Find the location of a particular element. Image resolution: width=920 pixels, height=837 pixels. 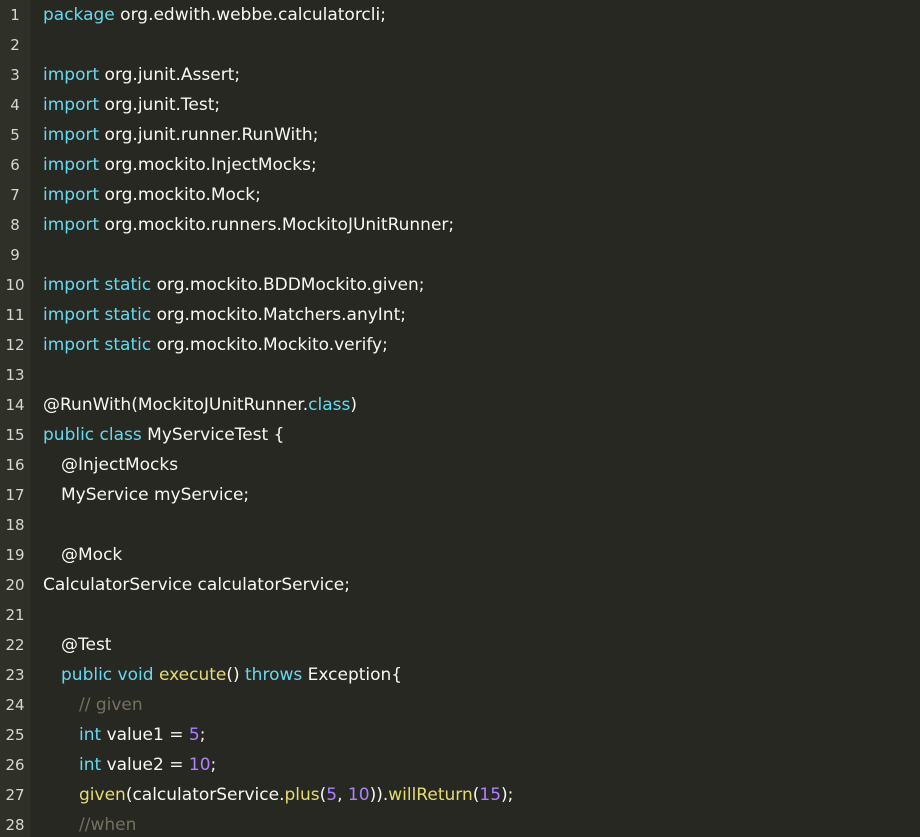

line-number: 13 is located at coordinates (15, 375).